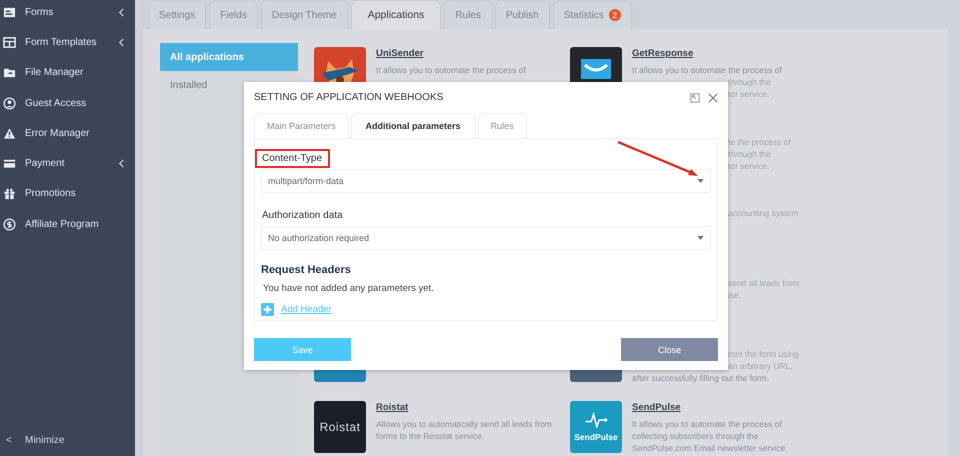 The height and width of the screenshot is (456, 960). I want to click on field-label: Authorization data, so click(302, 216).